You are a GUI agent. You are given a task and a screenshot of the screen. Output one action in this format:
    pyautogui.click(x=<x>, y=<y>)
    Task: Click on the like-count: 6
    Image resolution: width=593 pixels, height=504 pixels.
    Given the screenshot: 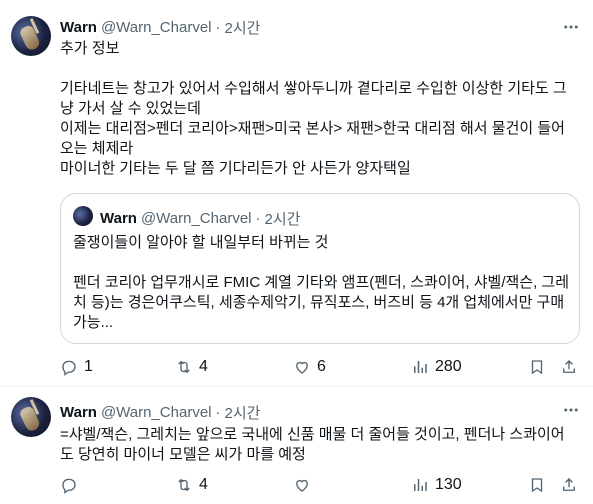 What is the action you would take?
    pyautogui.click(x=321, y=366)
    